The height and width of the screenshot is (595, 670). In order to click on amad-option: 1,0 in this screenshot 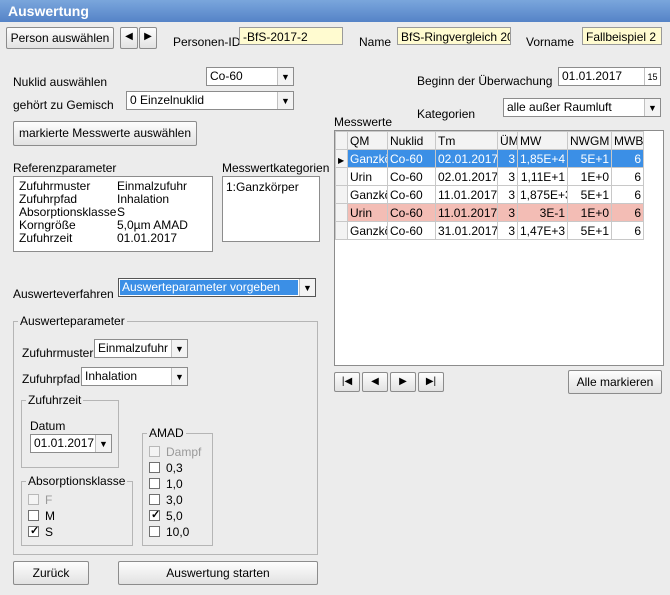, I will do `click(166, 483)`.